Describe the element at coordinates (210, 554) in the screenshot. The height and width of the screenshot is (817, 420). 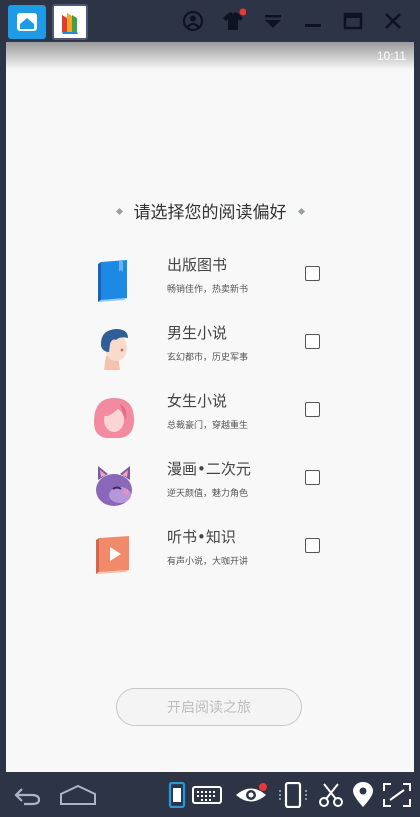
I see `option-audiobooks: 听书•知识 有声小说，大咖开讲` at that location.